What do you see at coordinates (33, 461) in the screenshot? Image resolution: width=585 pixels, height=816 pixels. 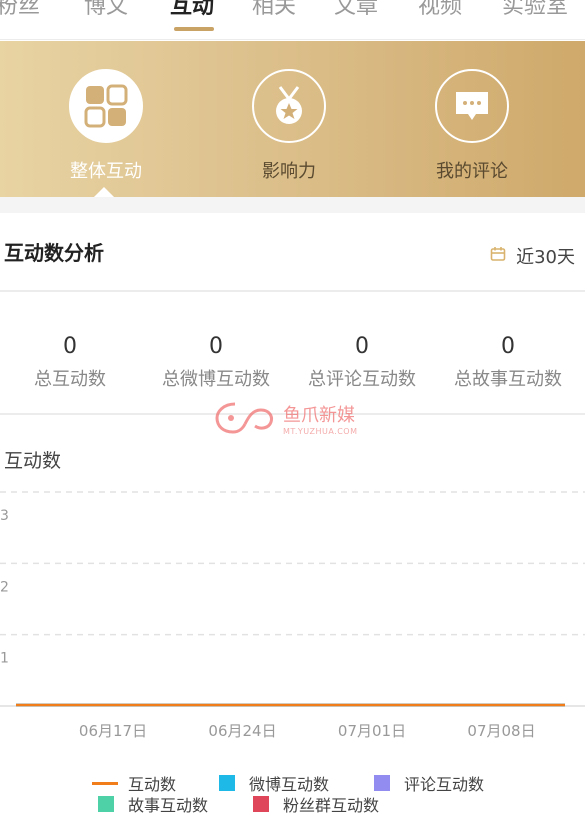 I see `chart-title: 互动数` at bounding box center [33, 461].